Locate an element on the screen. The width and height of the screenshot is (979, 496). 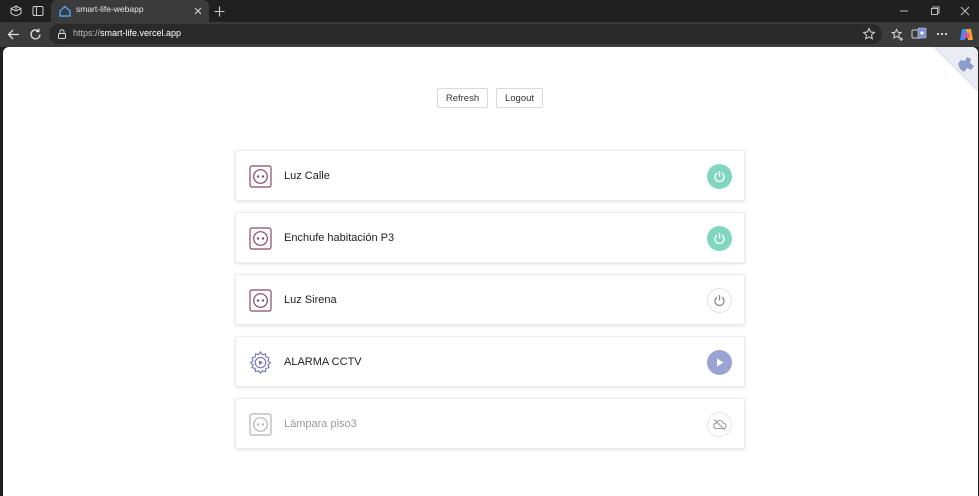
reload-icon is located at coordinates (35, 34).